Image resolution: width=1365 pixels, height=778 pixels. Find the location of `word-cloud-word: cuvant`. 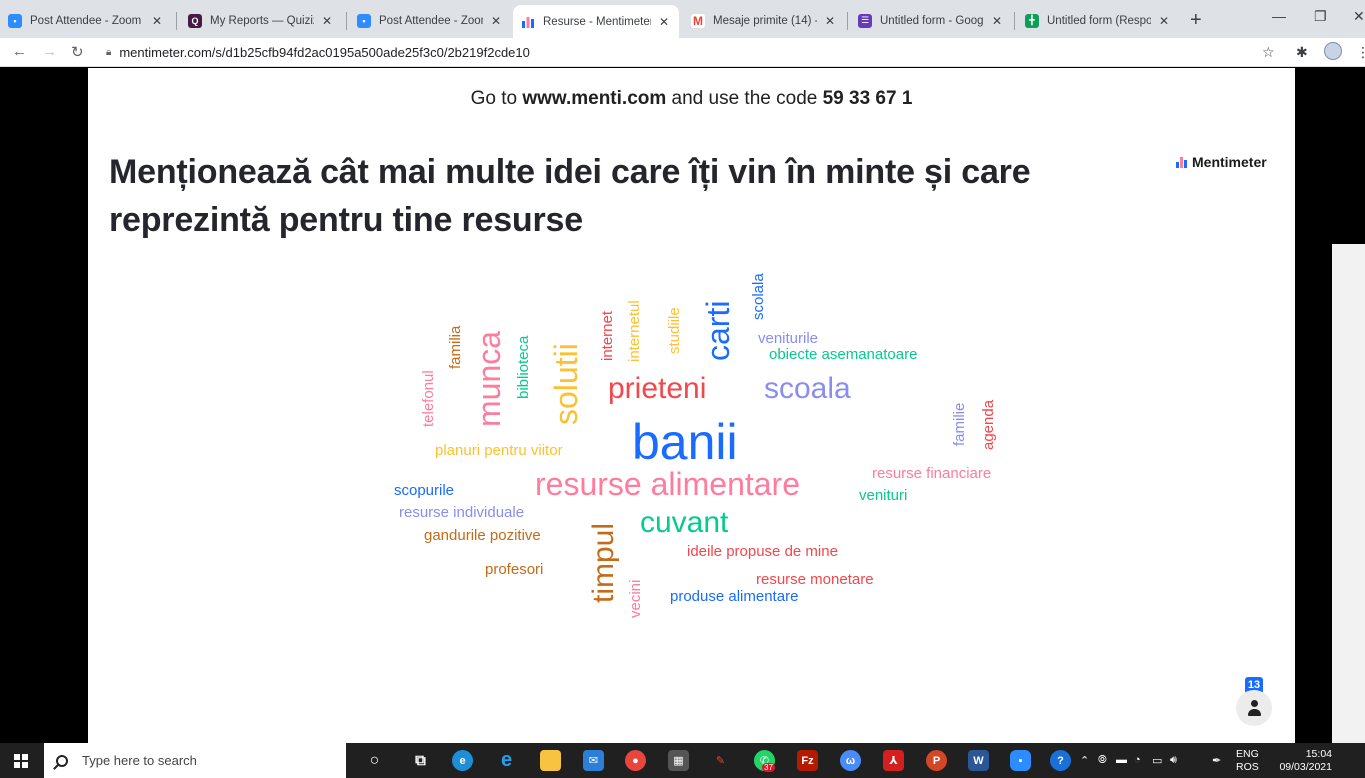

word-cloud-word: cuvant is located at coordinates (684, 522).